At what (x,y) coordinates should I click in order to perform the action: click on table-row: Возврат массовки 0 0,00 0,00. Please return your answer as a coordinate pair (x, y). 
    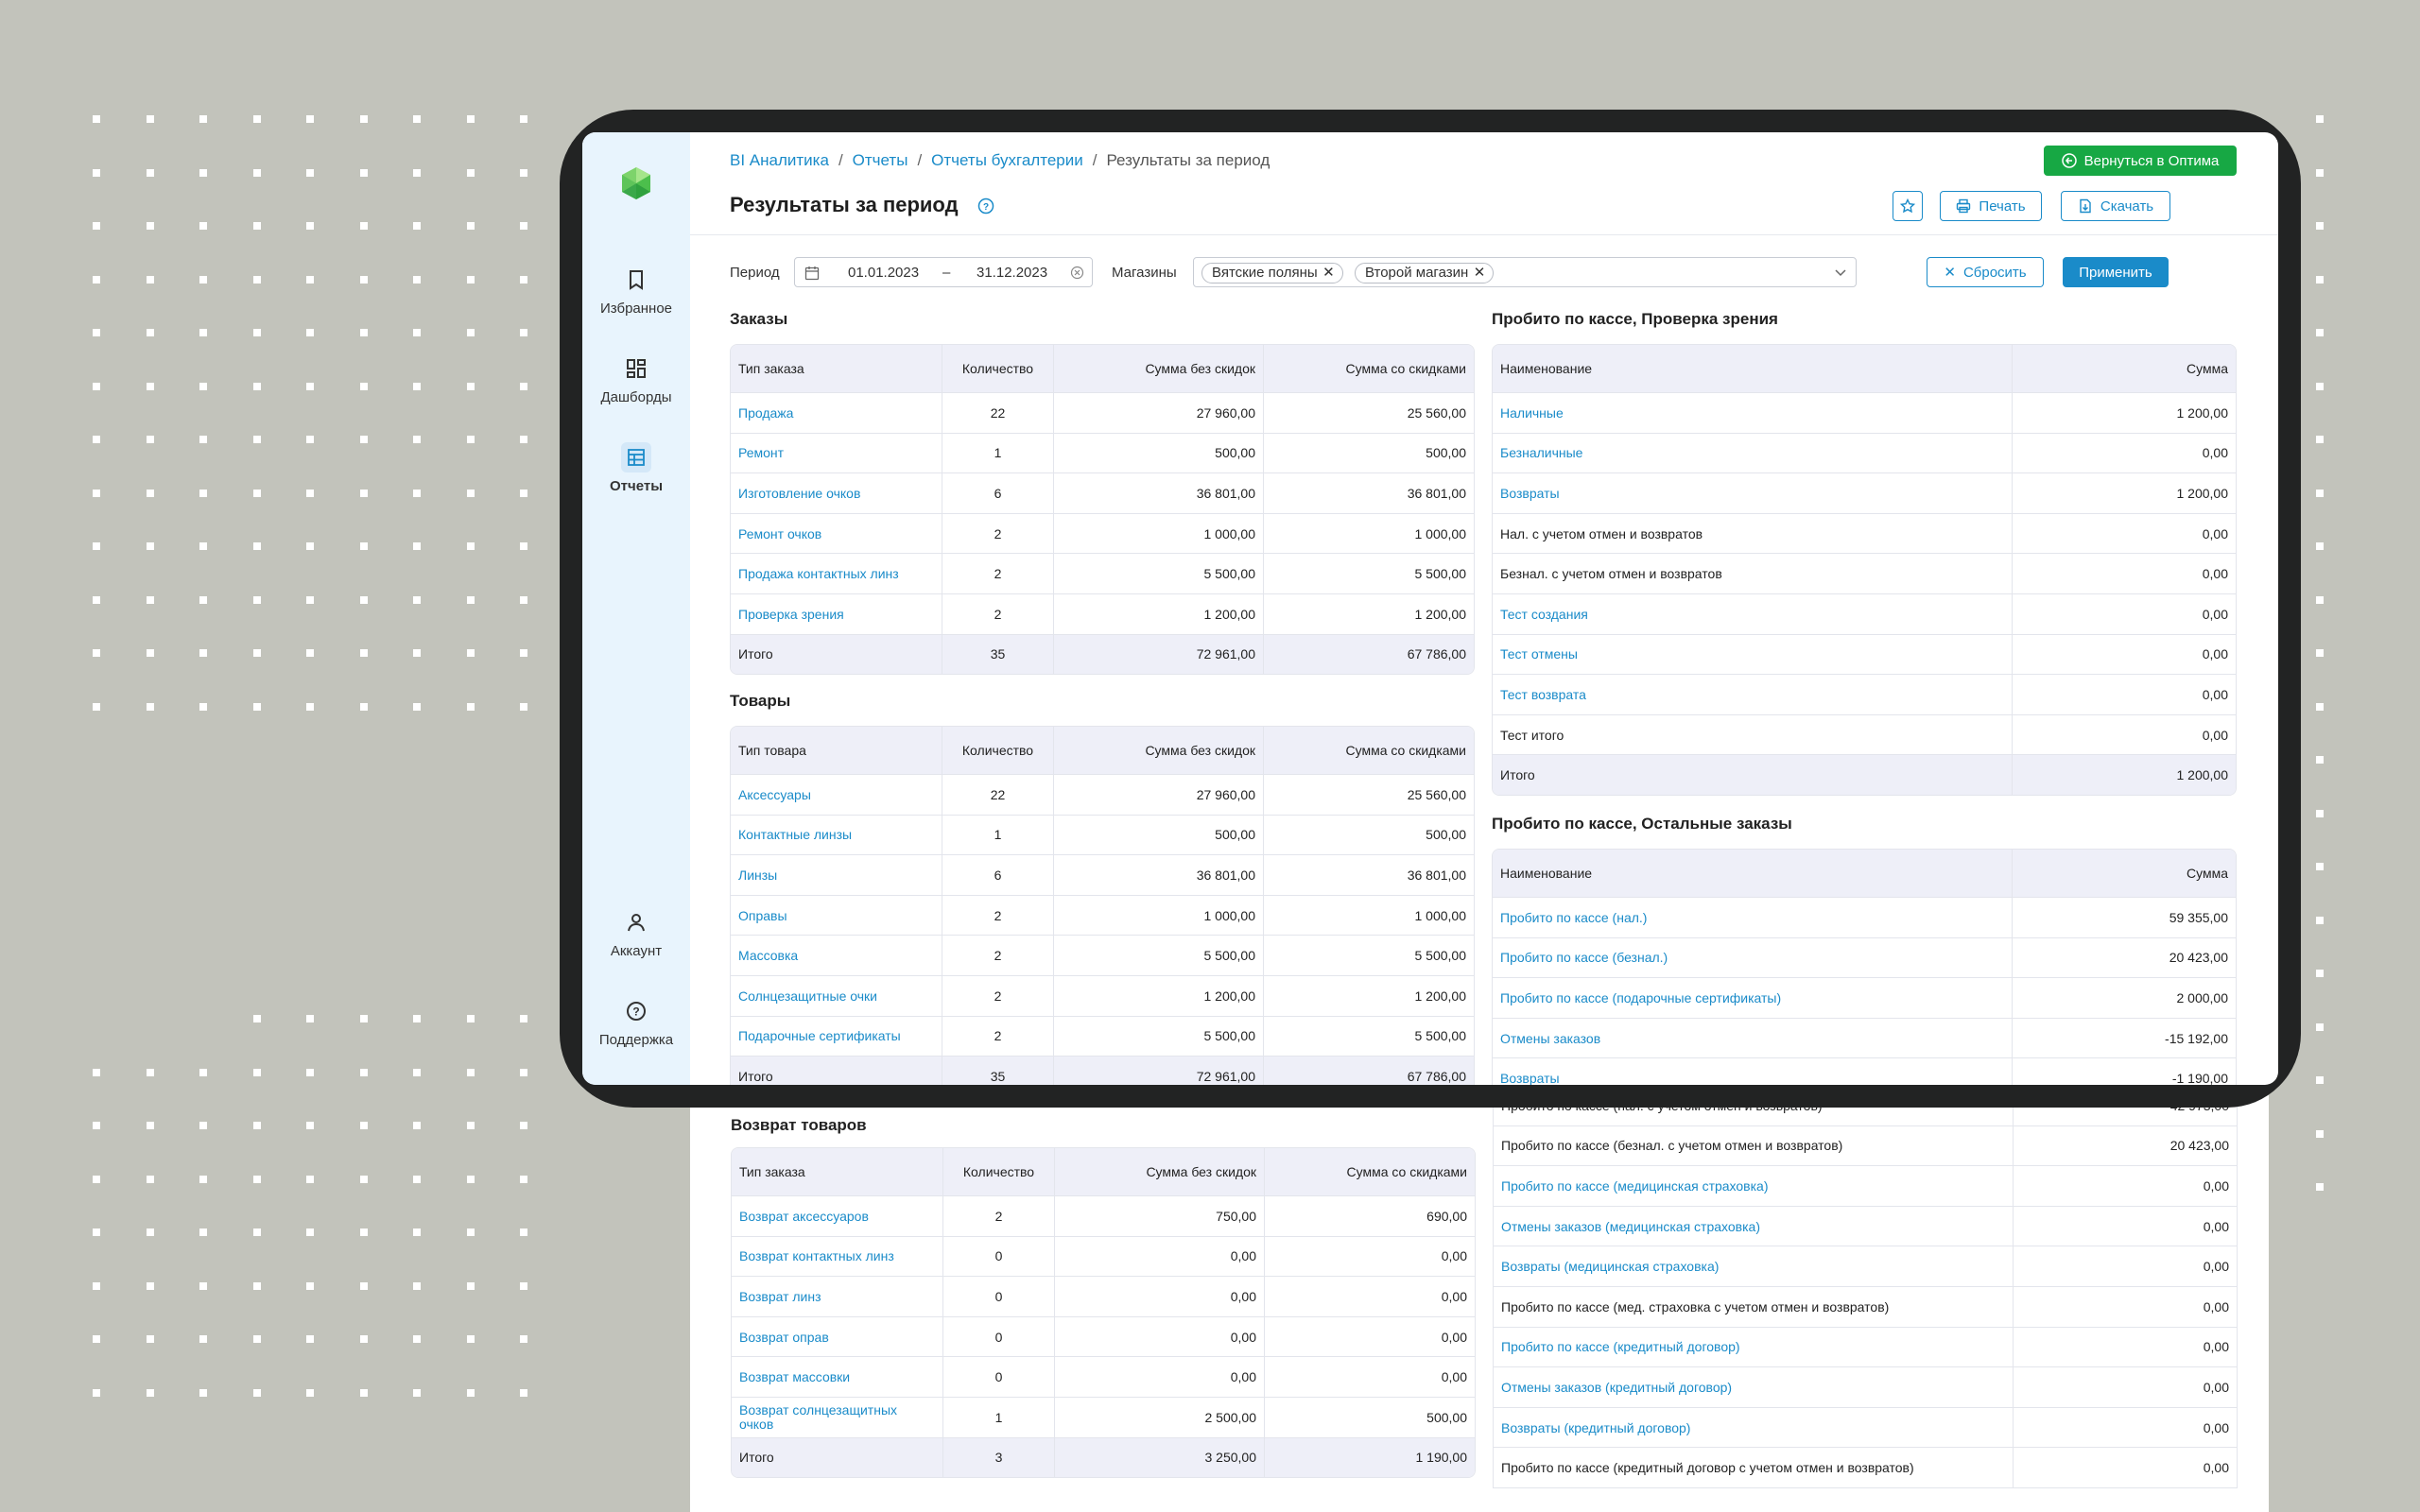
    Looking at the image, I should click on (1103, 1376).